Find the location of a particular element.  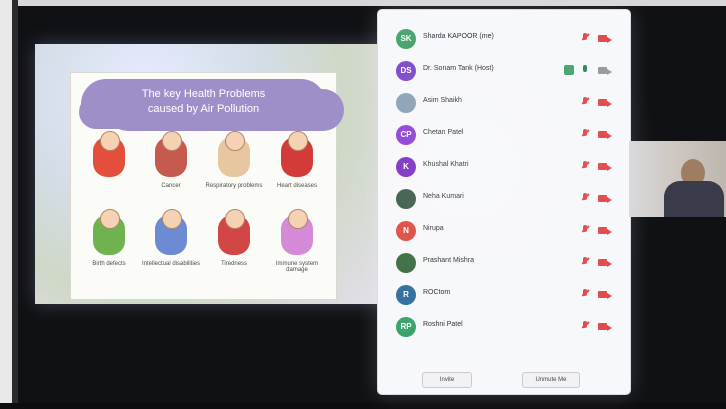

problem-item: Cancer is located at coordinates (171, 169).